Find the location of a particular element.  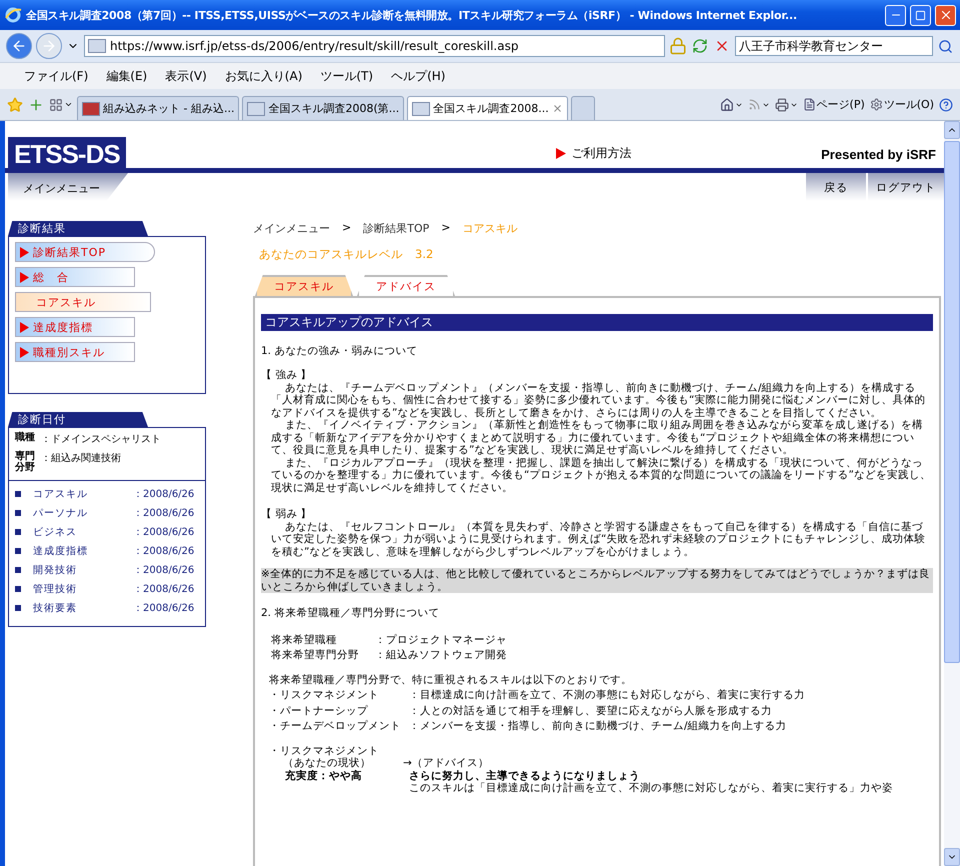

sidebar-menu-button: コアスキル is located at coordinates (83, 302).